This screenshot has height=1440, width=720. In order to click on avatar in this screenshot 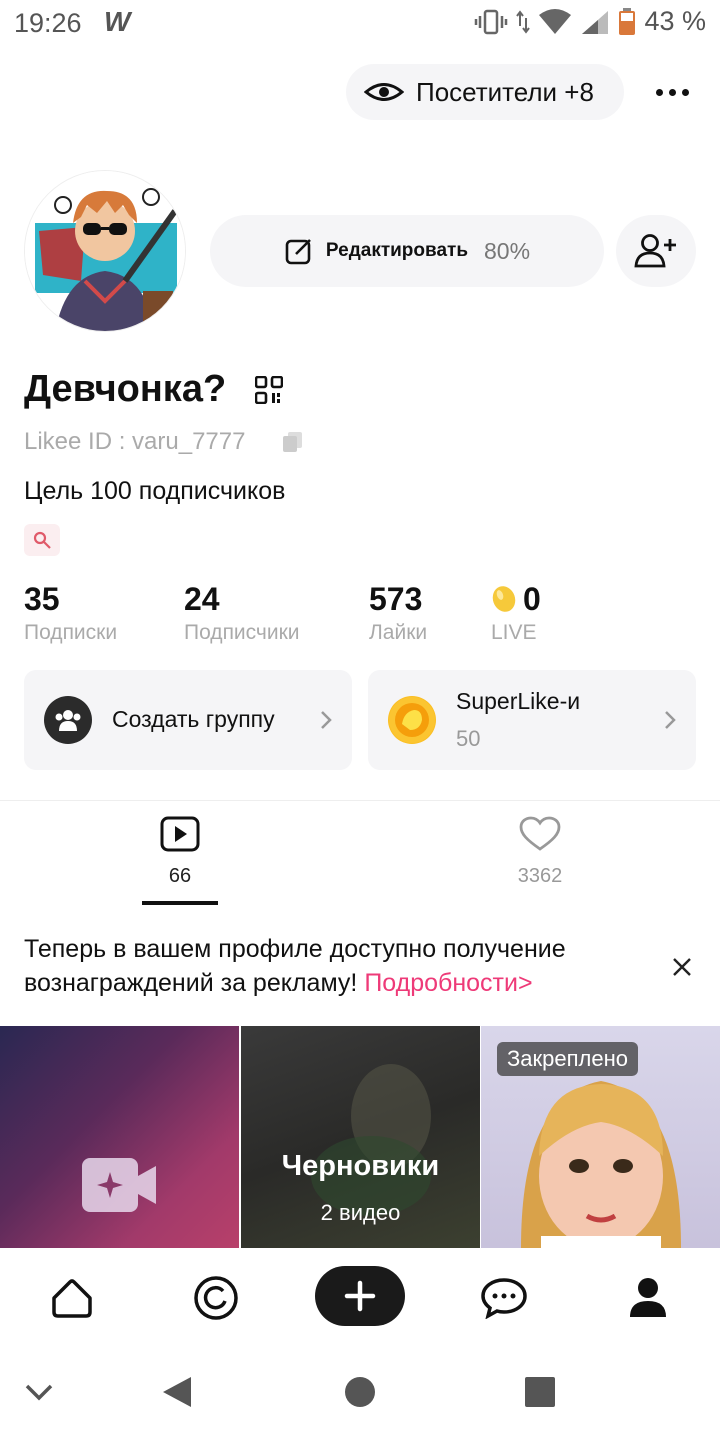, I will do `click(105, 251)`.